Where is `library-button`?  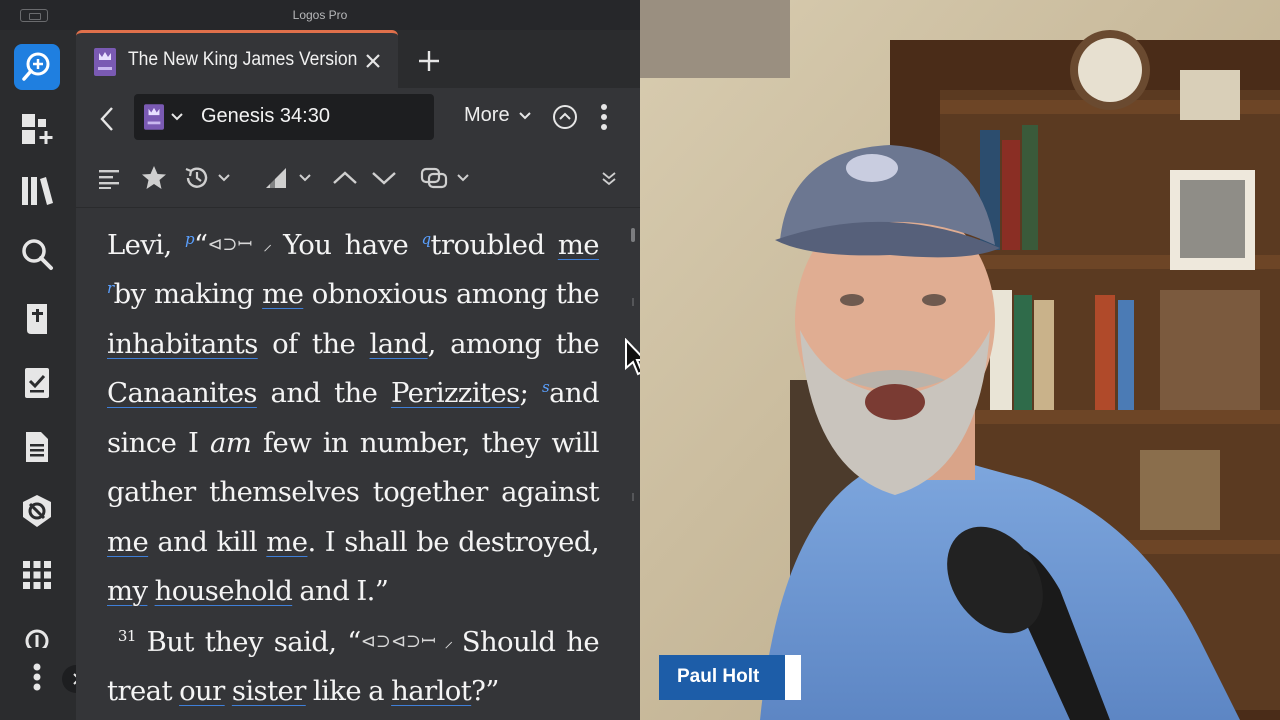
library-button is located at coordinates (37, 191).